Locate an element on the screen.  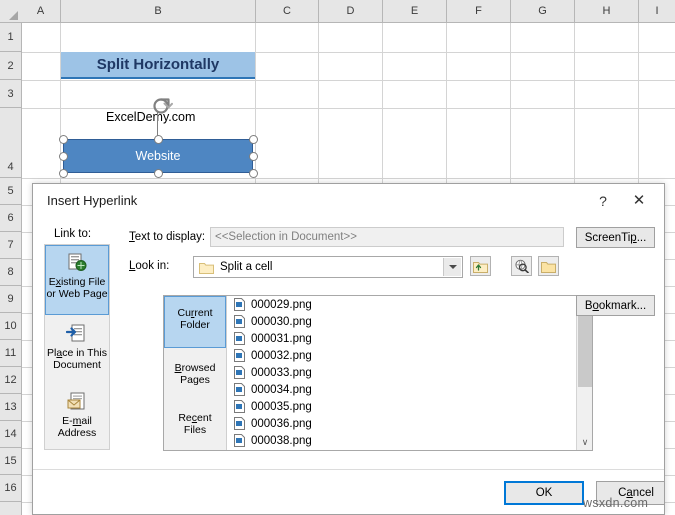
list-item: 000032.png is located at coordinates (401, 355).